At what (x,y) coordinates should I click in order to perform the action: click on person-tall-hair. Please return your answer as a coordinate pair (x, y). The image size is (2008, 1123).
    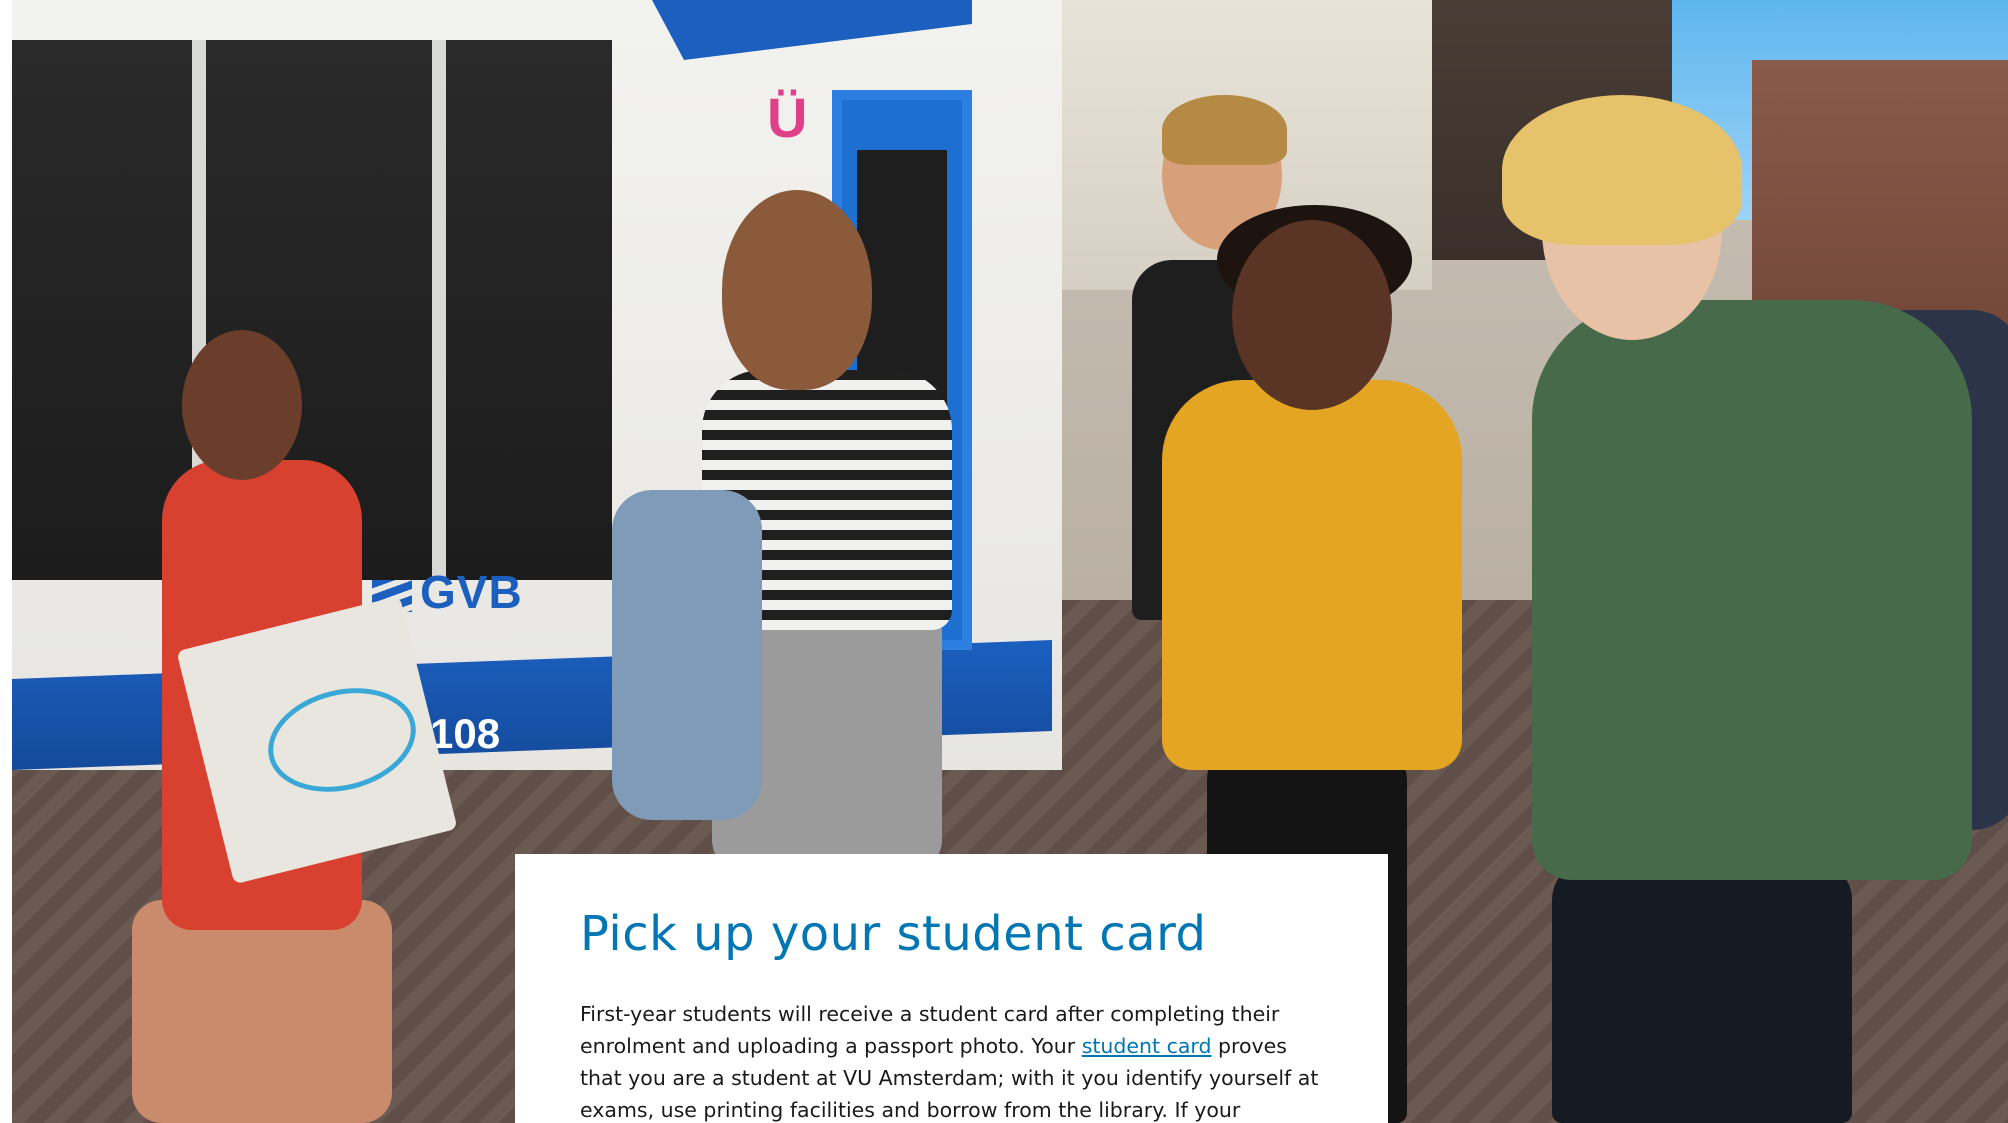
    Looking at the image, I should click on (1224, 130).